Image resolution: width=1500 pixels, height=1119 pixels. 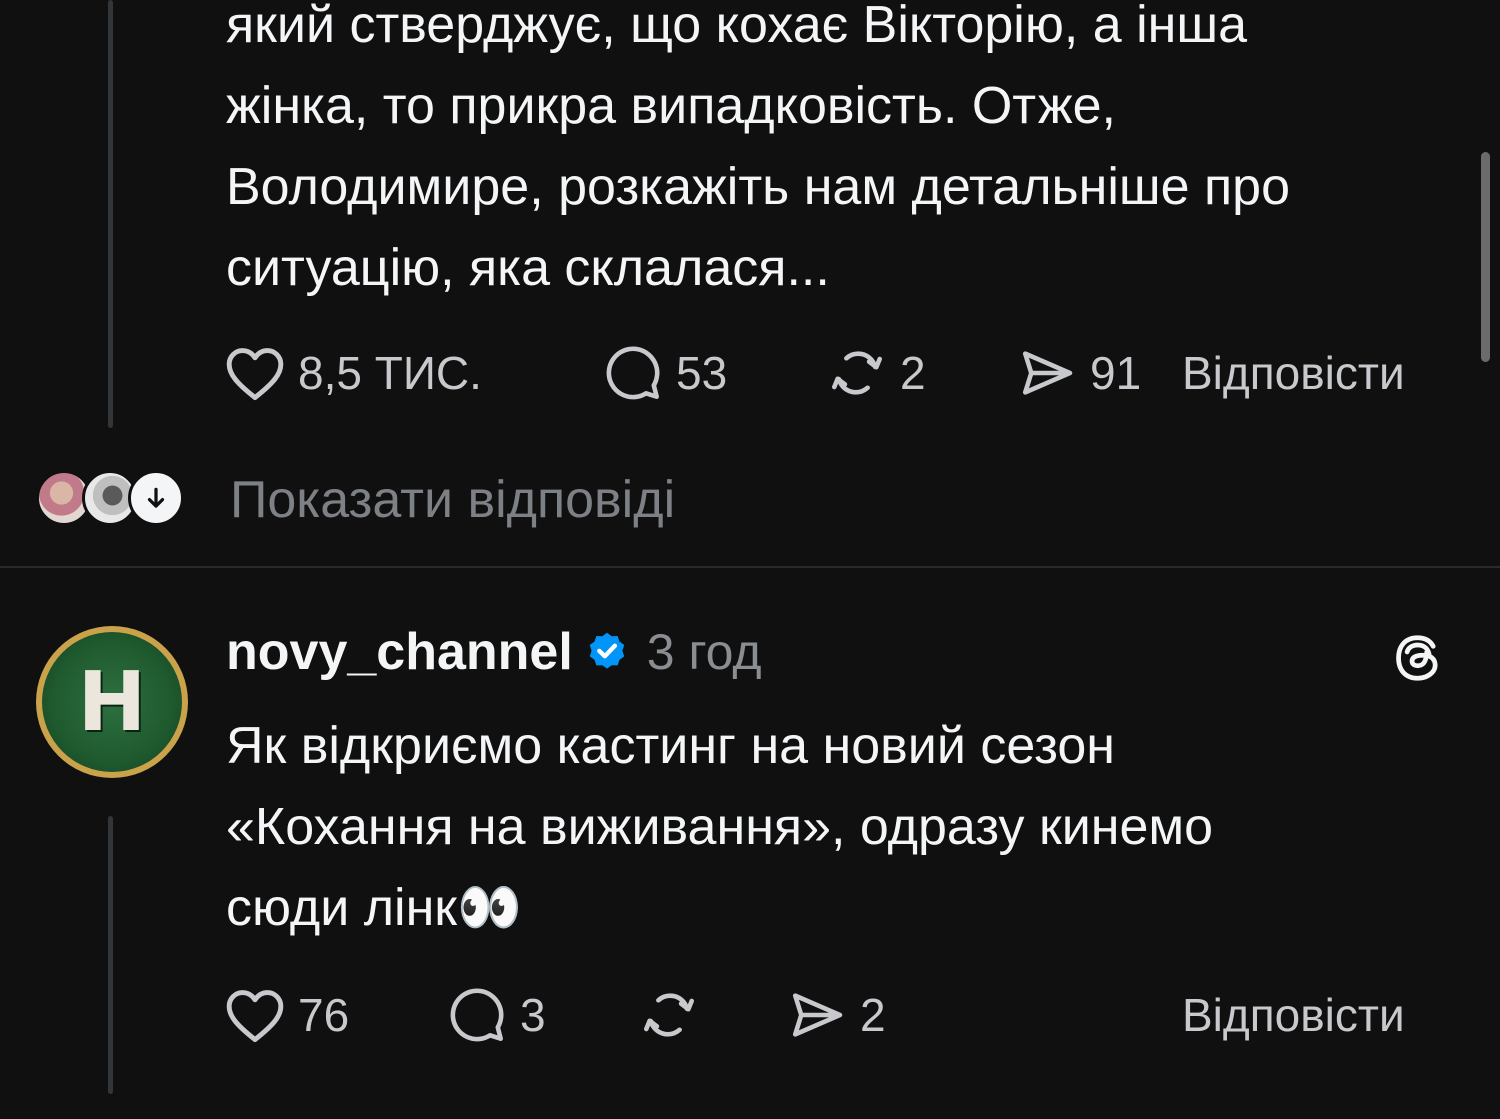 I want to click on threads-logo-icon, so click(x=1417, y=658).